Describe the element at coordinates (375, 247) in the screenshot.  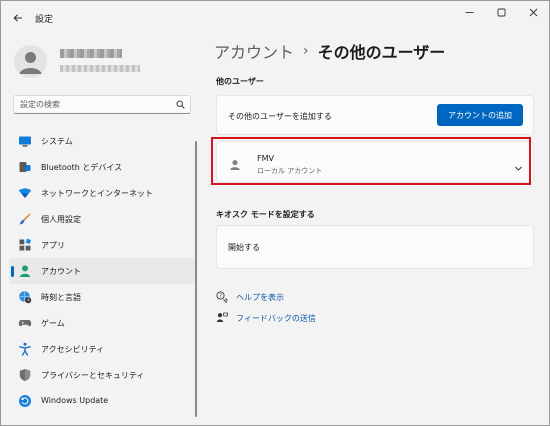
I see `kiosk-card: 開始する` at that location.